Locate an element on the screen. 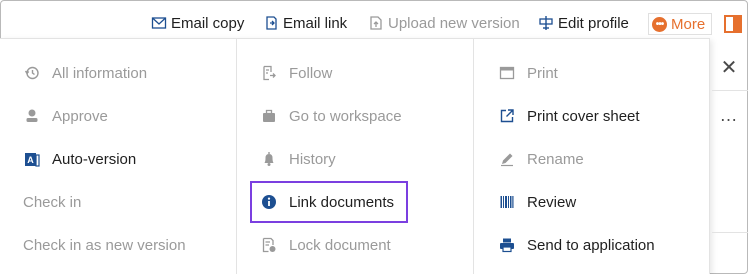  menu-item-lock-document: Lock document is located at coordinates (325, 245).